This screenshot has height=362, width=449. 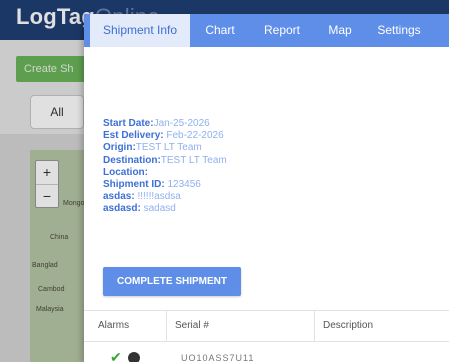 What do you see at coordinates (181, 123) in the screenshot?
I see `field-value: Jan-25-2026` at bounding box center [181, 123].